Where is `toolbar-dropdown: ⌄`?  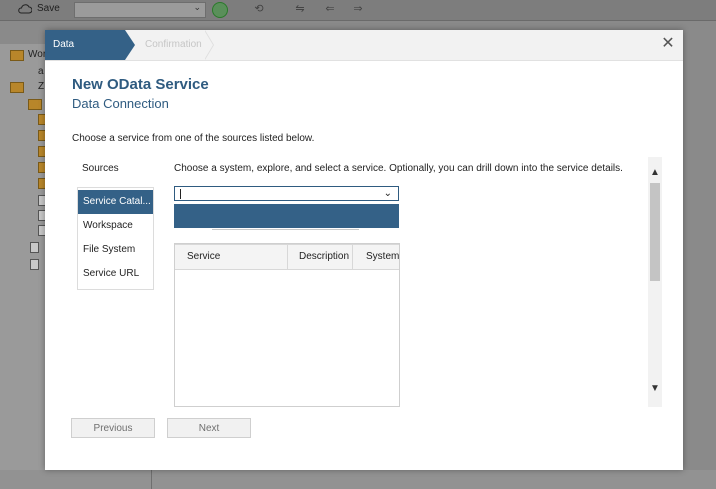 toolbar-dropdown: ⌄ is located at coordinates (140, 10).